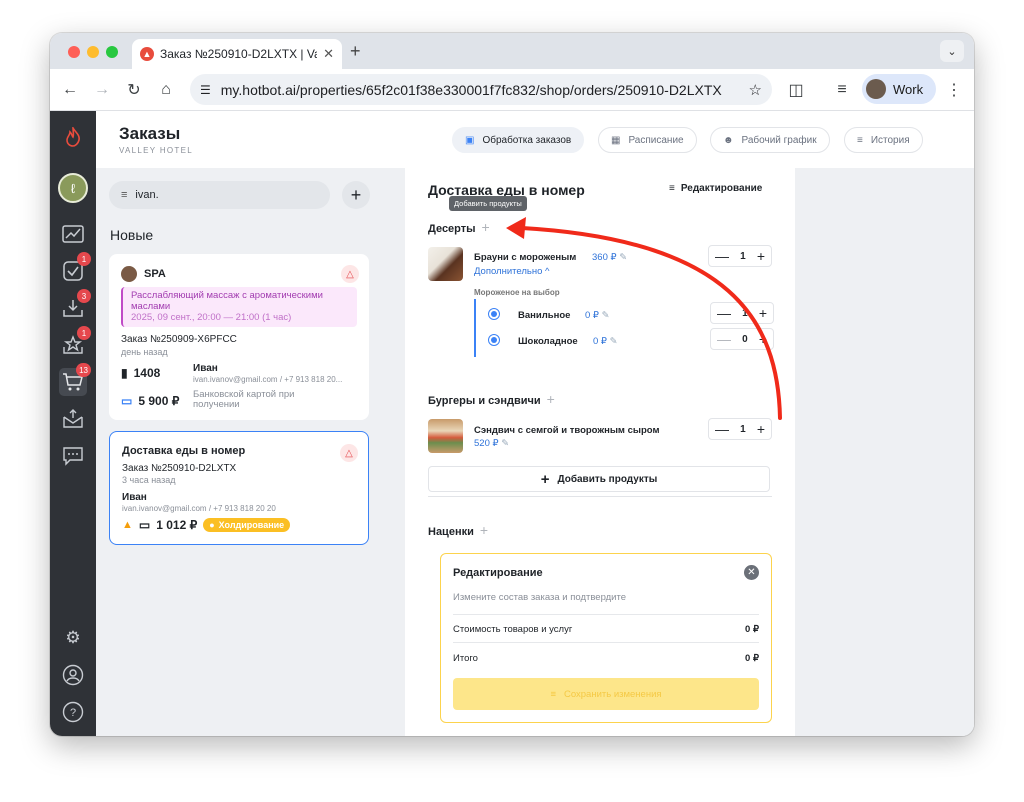 The height and width of the screenshot is (802, 1024). Describe the element at coordinates (567, 430) in the screenshot. I see `item-name: Сэндвич с семгой и творожным сыром` at that location.